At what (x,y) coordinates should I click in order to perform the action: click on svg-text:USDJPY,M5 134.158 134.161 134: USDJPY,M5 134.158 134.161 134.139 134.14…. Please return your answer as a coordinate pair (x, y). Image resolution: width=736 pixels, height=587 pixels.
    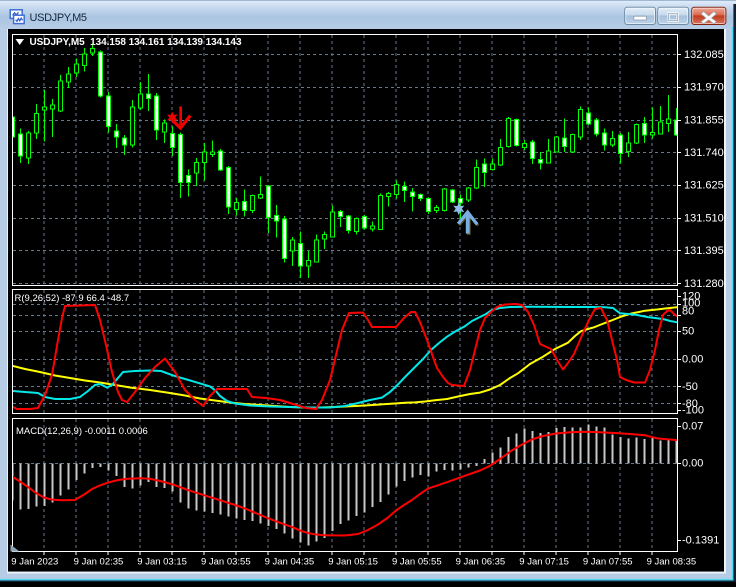
    Looking at the image, I should click on (136, 42).